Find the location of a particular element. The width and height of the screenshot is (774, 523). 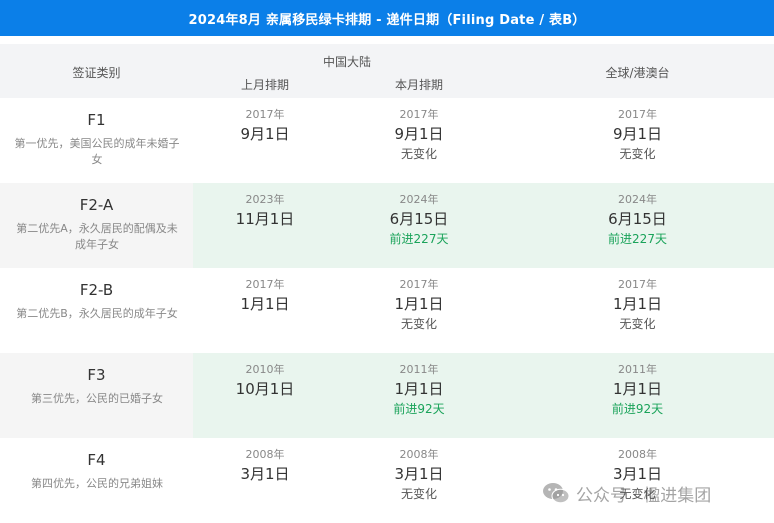

global-date: 6月15日 is located at coordinates (637, 219).